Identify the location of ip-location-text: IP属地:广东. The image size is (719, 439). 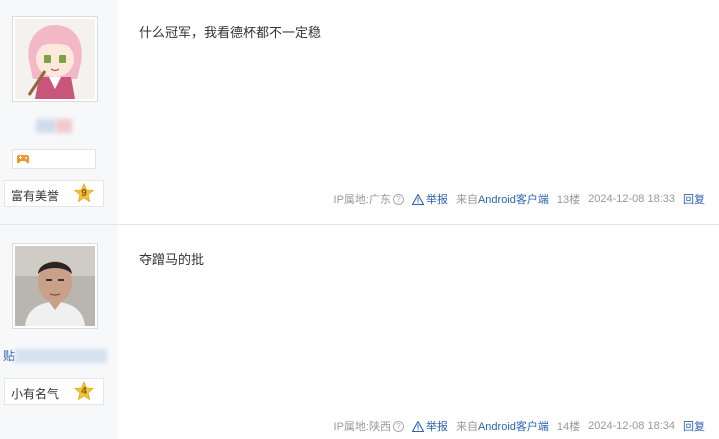
(362, 200).